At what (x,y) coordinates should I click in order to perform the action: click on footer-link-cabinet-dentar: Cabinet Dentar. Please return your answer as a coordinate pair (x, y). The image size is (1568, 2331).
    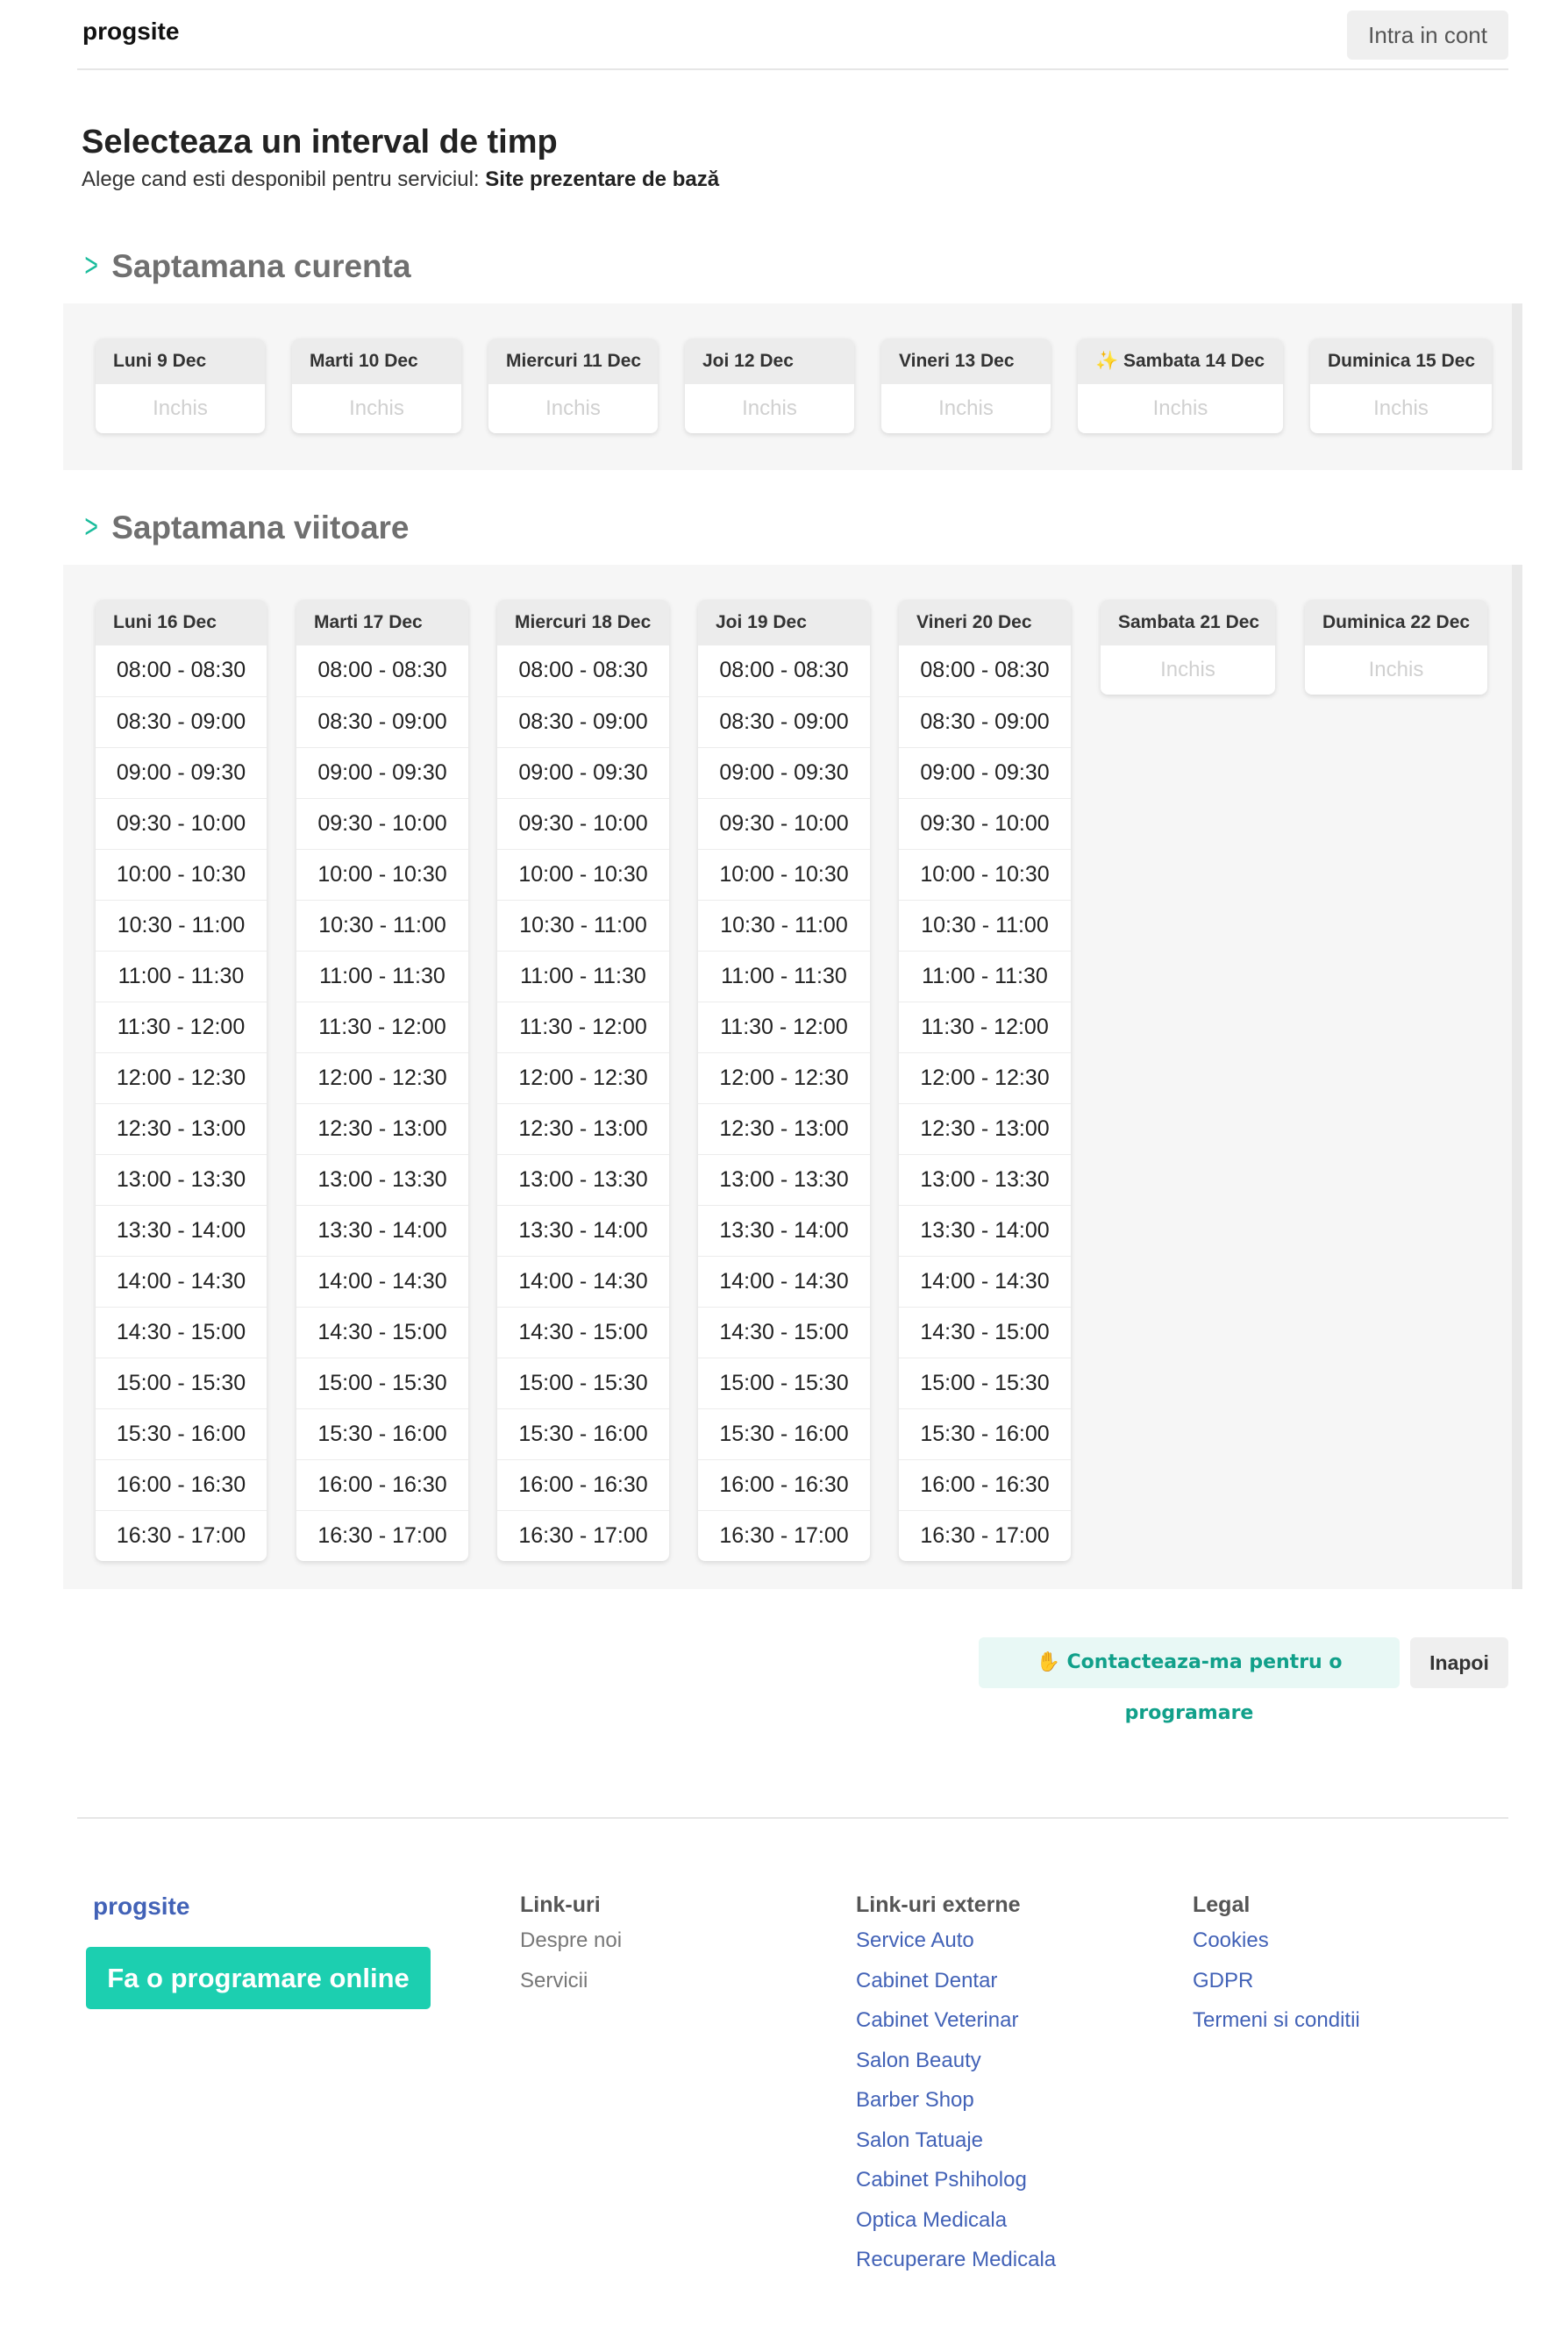
    Looking at the image, I should click on (956, 1985).